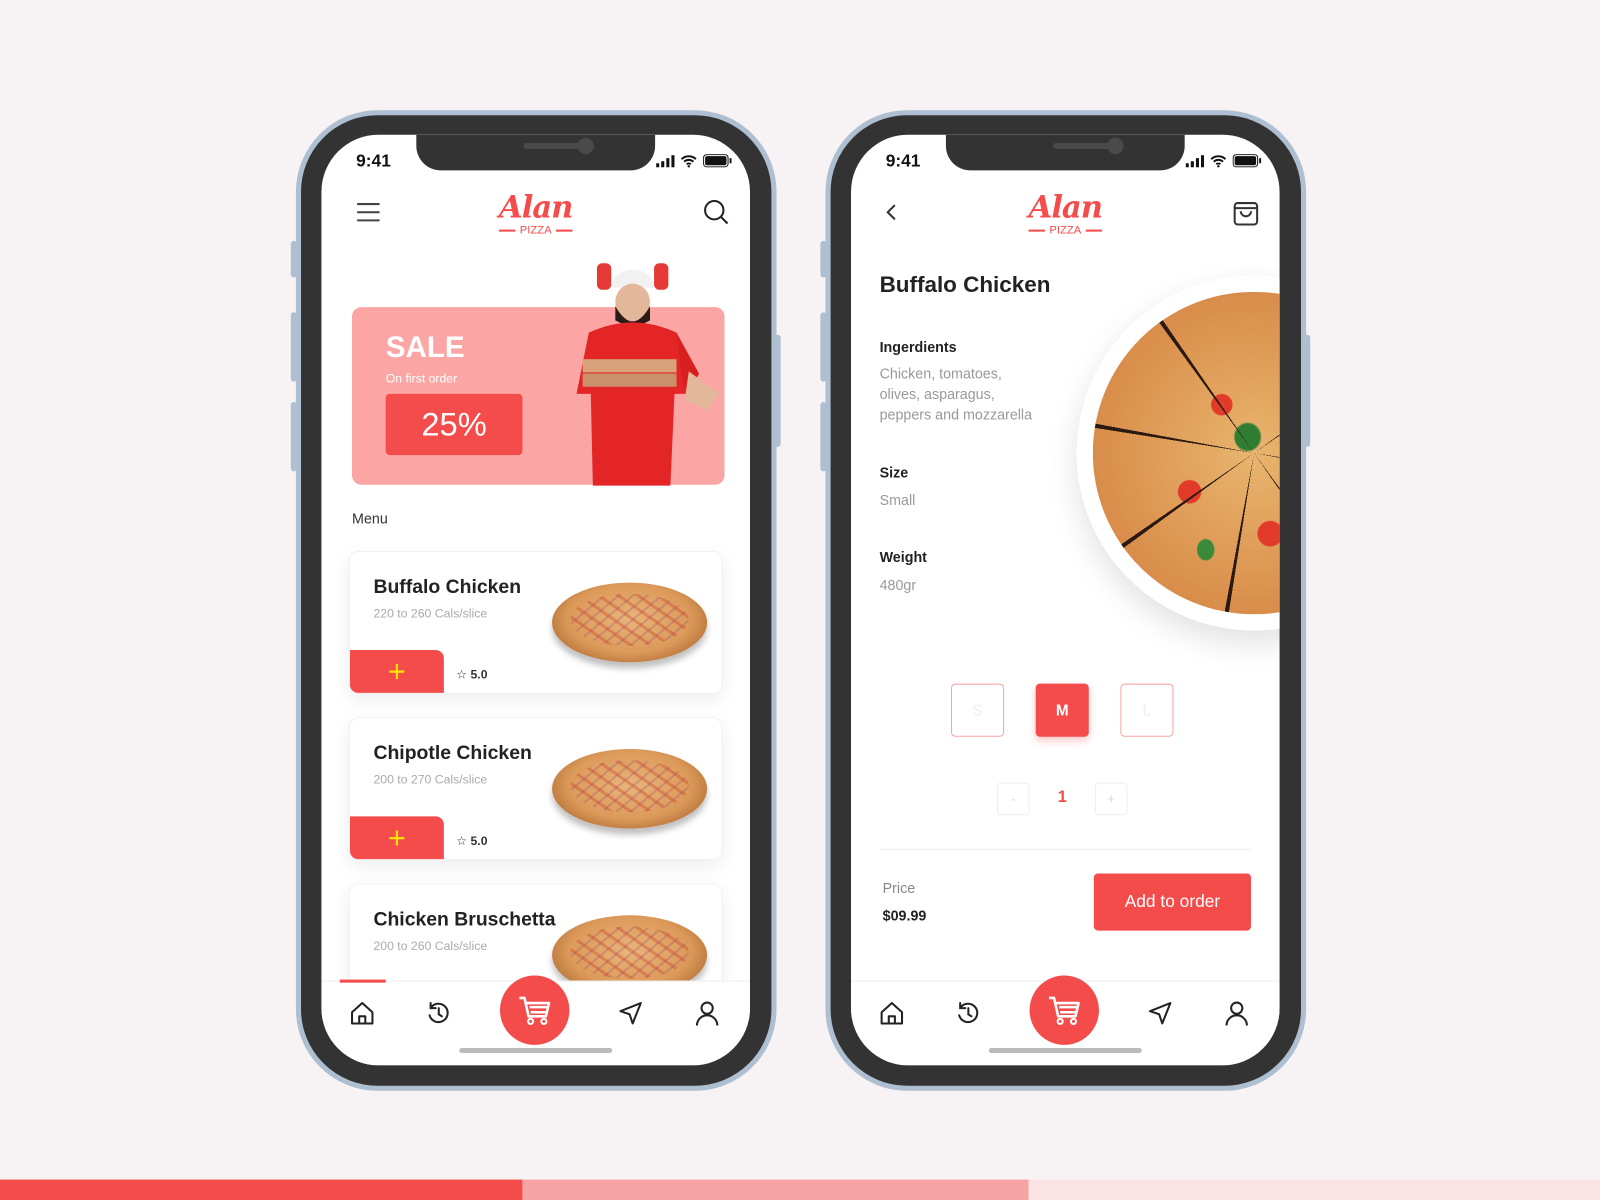 This screenshot has height=1200, width=1600. I want to click on divider, so click(1065, 849).